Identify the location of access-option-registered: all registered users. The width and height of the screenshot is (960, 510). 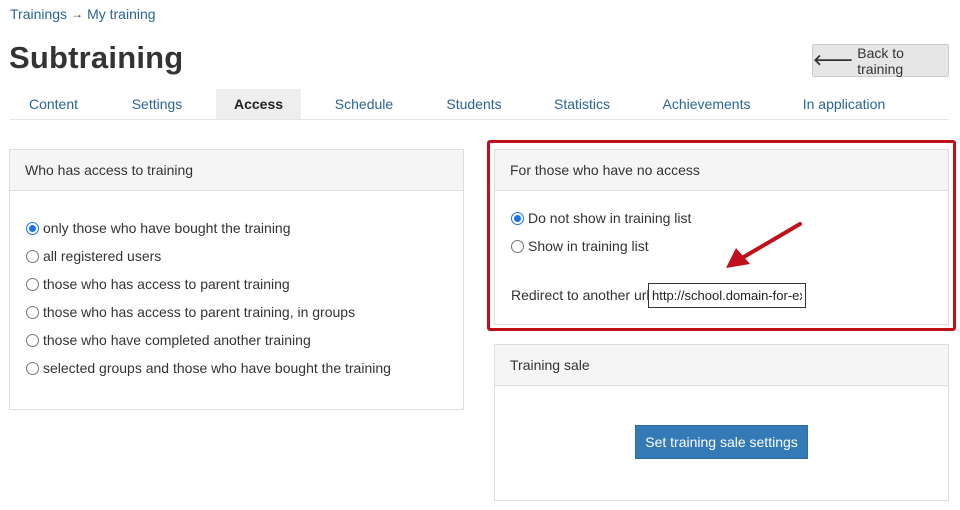
(93, 256).